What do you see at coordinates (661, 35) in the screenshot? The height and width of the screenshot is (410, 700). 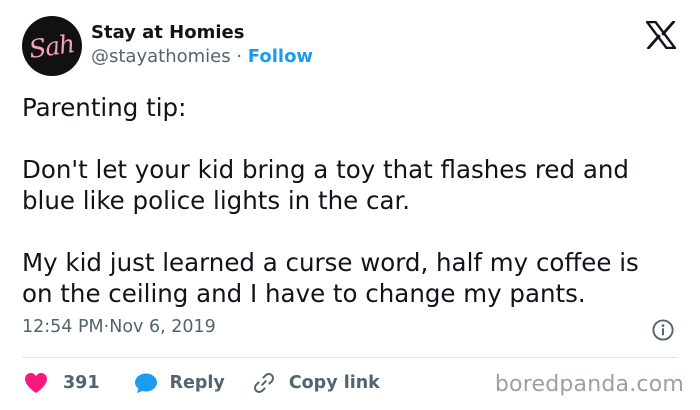 I see `x-logo-icon` at bounding box center [661, 35].